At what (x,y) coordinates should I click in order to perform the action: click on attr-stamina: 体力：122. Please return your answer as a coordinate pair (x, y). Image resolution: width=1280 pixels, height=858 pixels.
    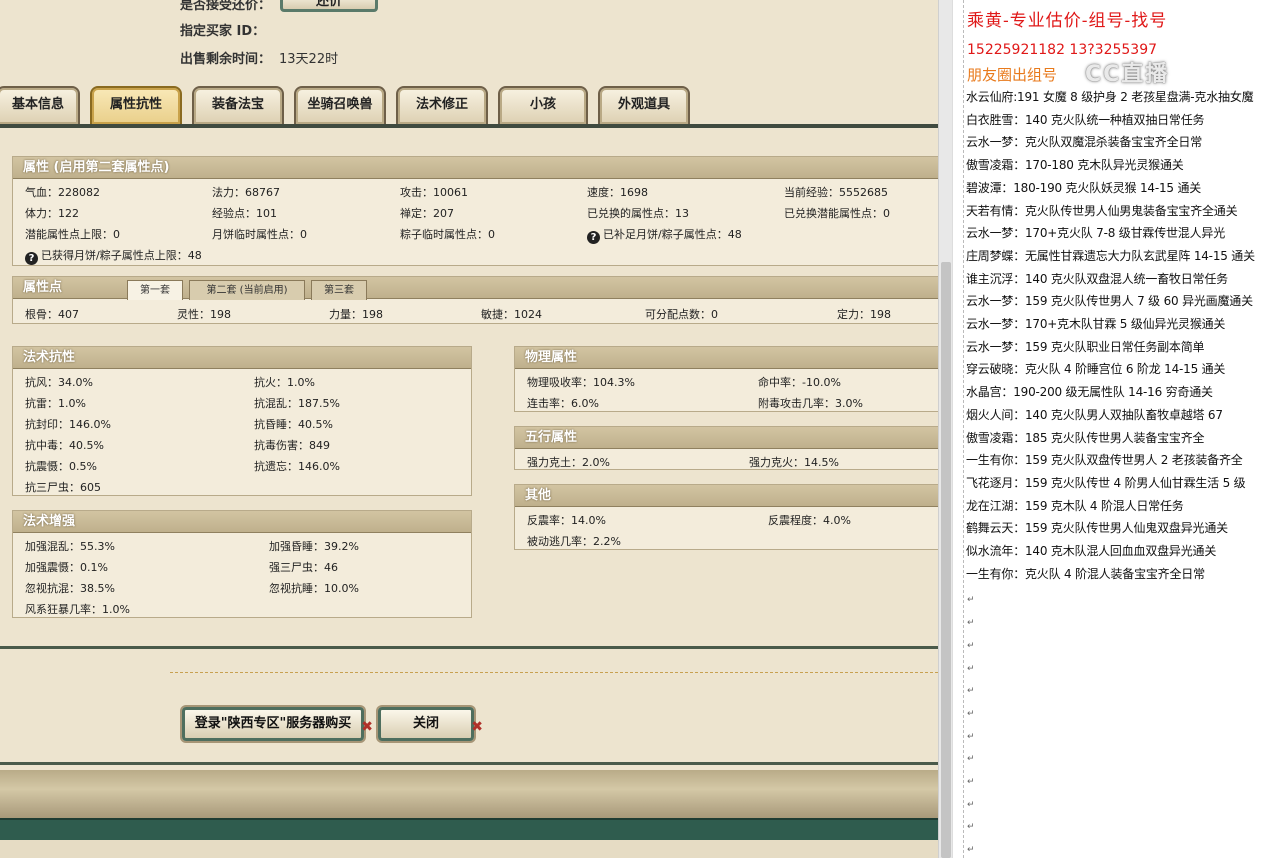
    Looking at the image, I should click on (52, 213).